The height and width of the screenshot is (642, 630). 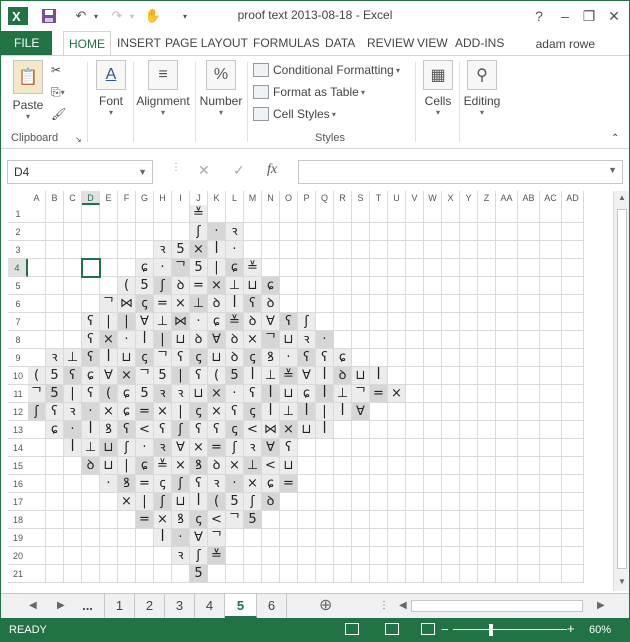 I want to click on cell-AD11, so click(x=573, y=394).